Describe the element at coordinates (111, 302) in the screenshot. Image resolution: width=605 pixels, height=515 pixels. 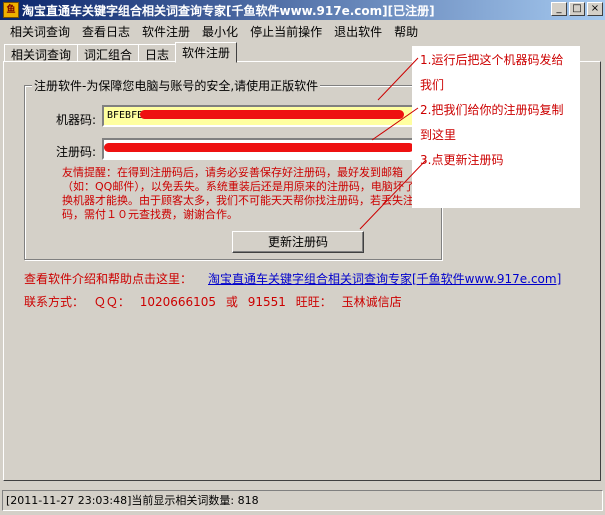
I see `qq-label: ＱＱ：` at that location.